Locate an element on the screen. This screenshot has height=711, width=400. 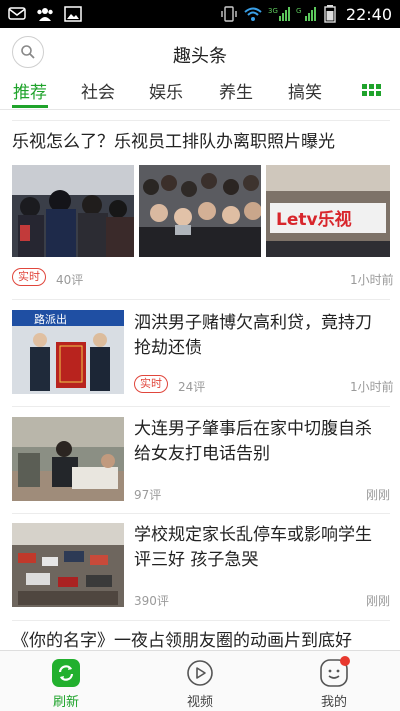
clock: 22:40 is located at coordinates (368, 14).